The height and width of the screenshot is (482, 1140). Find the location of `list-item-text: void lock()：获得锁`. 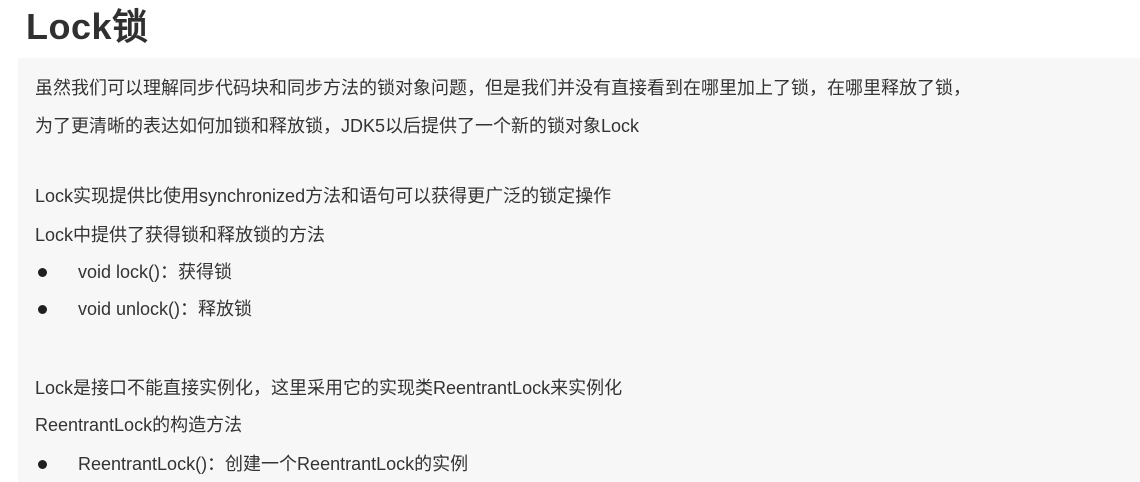

list-item-text: void lock()：获得锁 is located at coordinates (155, 272).